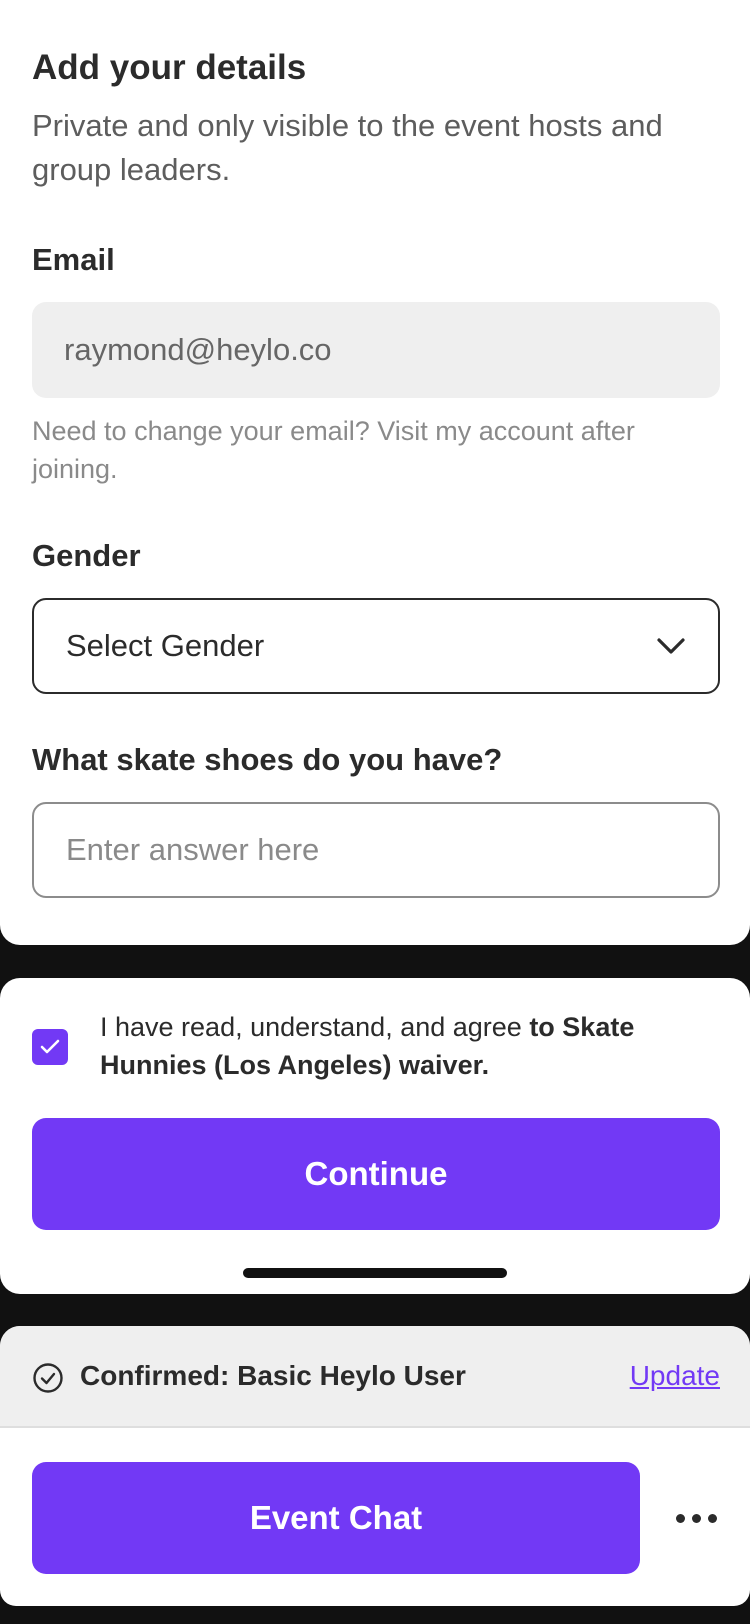 Image resolution: width=750 pixels, height=1624 pixels. What do you see at coordinates (336, 1518) in the screenshot?
I see `event-chat-button: Event Chat` at bounding box center [336, 1518].